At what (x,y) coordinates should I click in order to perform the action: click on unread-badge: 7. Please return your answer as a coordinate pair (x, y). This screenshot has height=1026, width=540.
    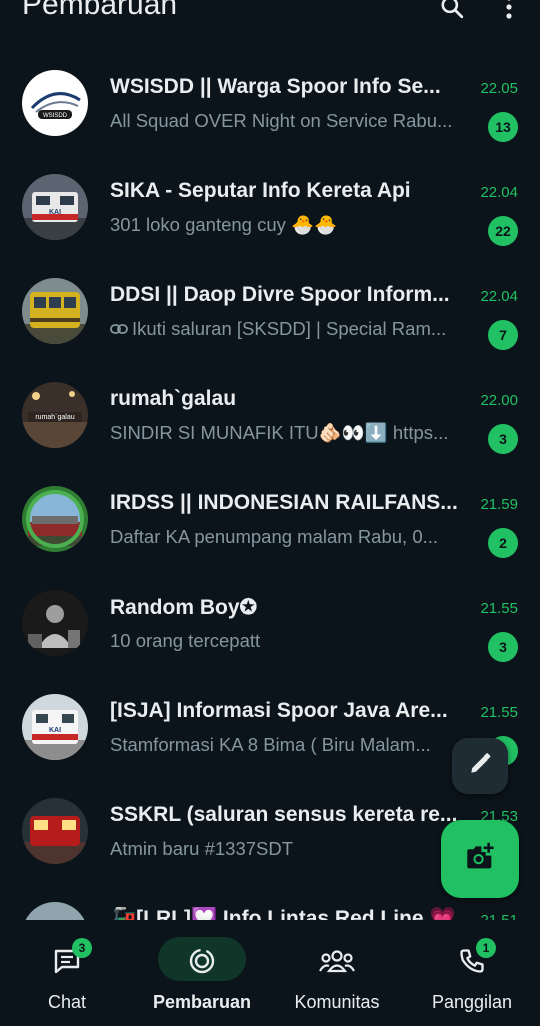
    Looking at the image, I should click on (503, 335).